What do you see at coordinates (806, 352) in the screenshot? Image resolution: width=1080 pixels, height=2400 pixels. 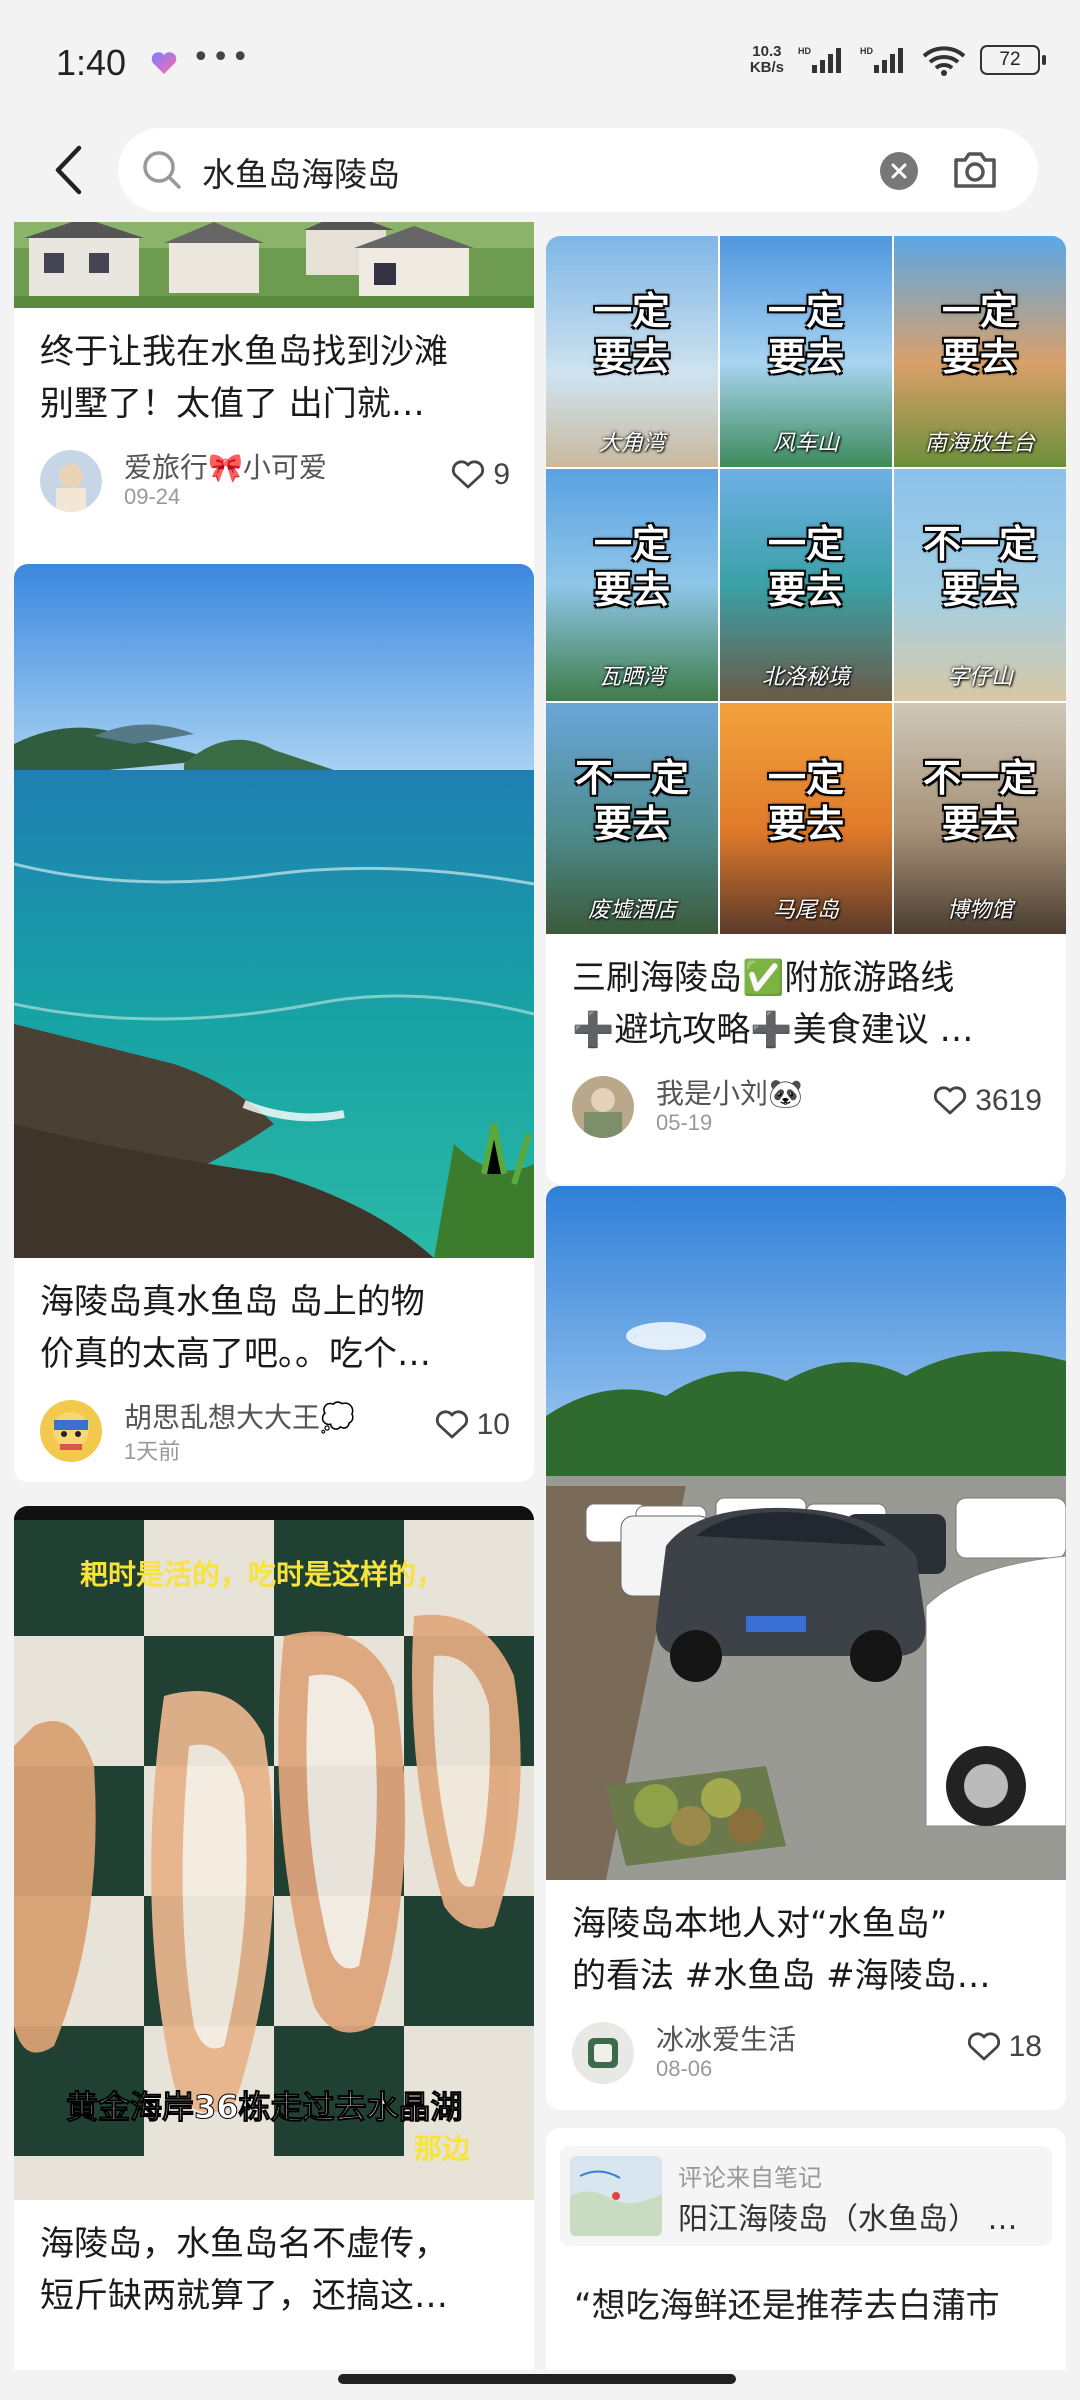 I see `grid-cell: 一定 要去 风车山` at bounding box center [806, 352].